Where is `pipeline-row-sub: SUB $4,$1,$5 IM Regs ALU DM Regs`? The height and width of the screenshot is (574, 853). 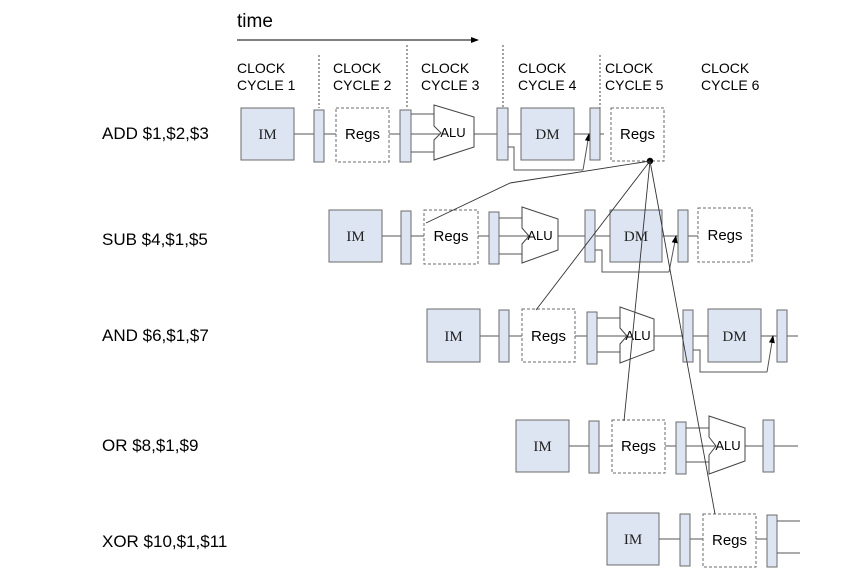 pipeline-row-sub: SUB $4,$1,$5 IM Regs ALU DM Regs is located at coordinates (427, 239).